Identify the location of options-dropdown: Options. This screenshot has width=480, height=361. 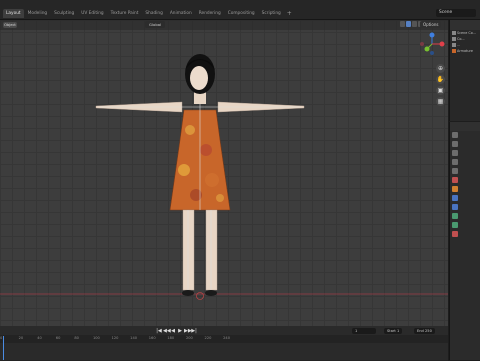
(431, 24).